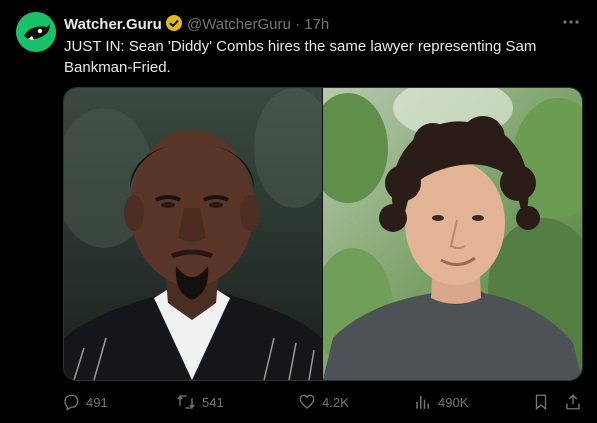  I want to click on author-handle: @WatcherGuru, so click(239, 24).